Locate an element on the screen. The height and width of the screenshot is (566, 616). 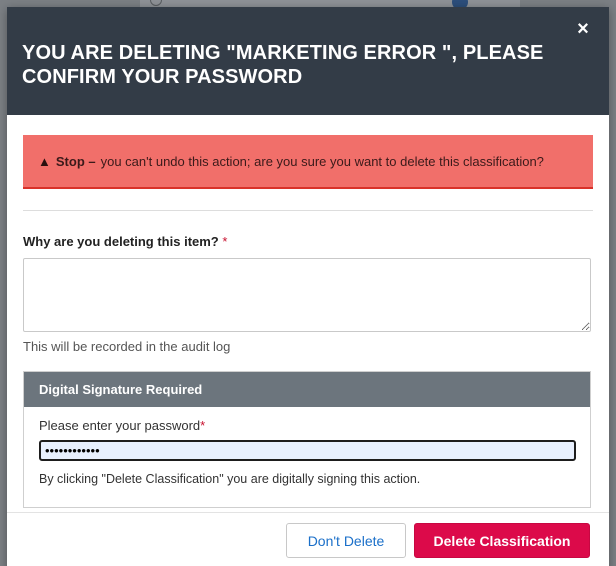
password-label-text: Please enter your password is located at coordinates (120, 425).